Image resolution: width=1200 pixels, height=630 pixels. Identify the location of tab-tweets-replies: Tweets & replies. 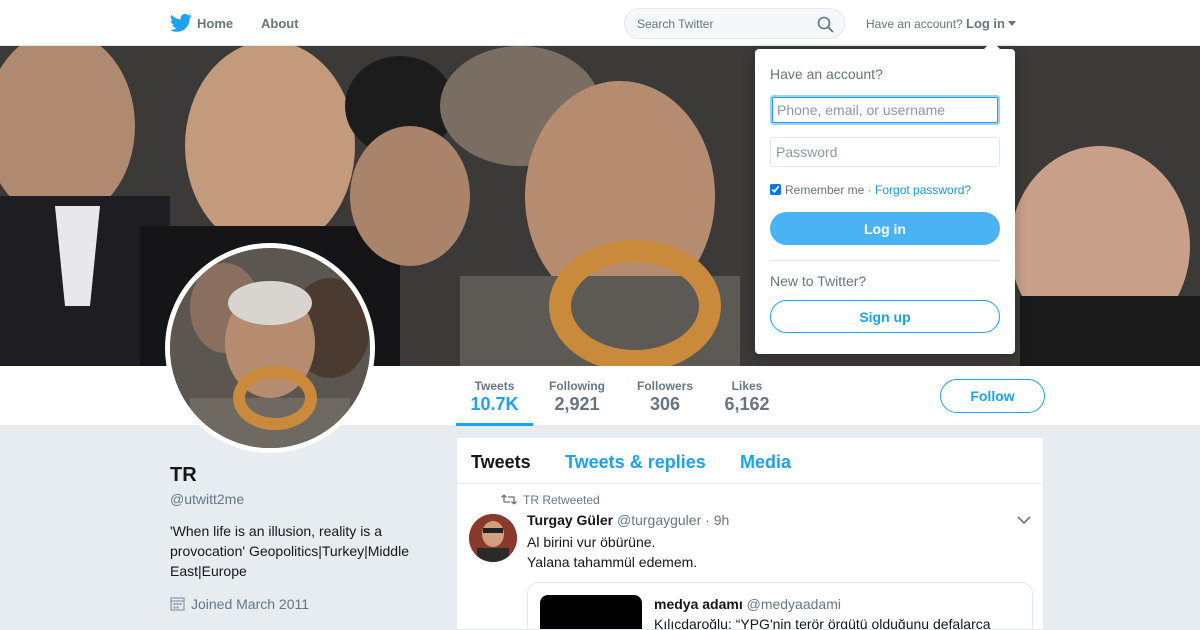
(635, 462).